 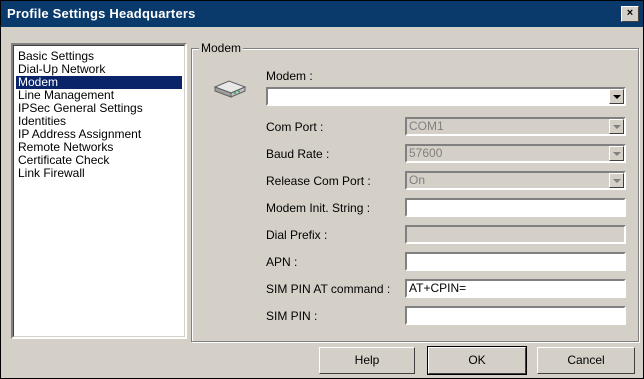 I want to click on modem-label: Modem :, so click(x=289, y=76).